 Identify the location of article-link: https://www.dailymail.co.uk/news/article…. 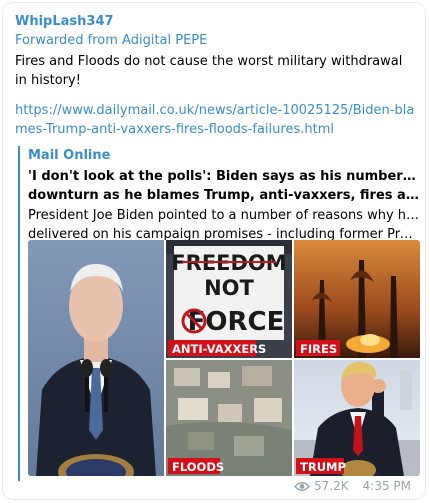
(215, 120).